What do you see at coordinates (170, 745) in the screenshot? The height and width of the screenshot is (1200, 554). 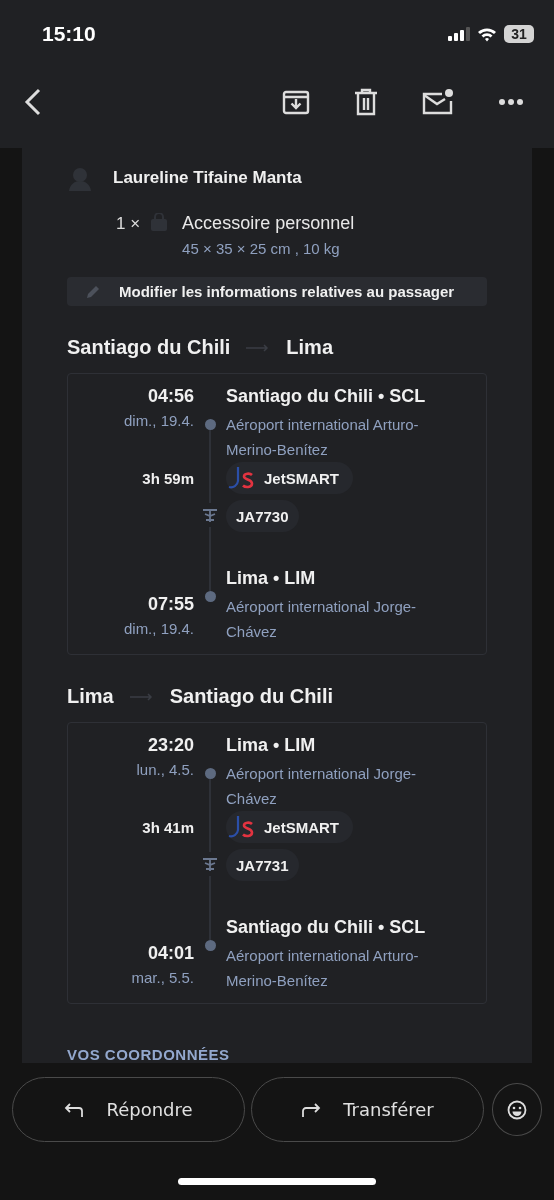 I see `departure-time: 23:20` at bounding box center [170, 745].